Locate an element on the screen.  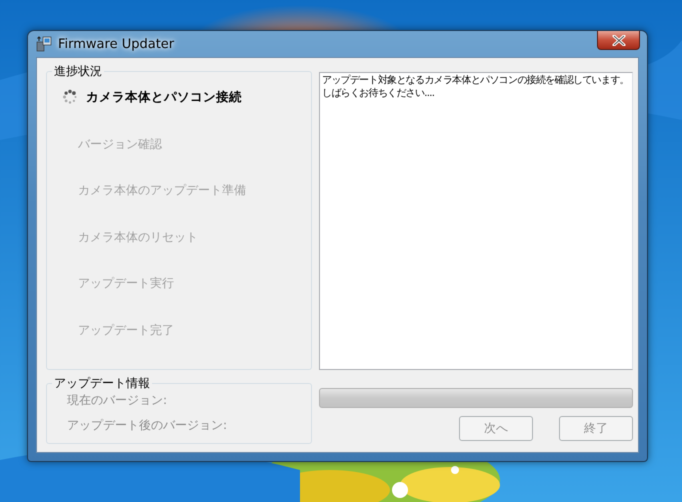
close-icon is located at coordinates (619, 40).